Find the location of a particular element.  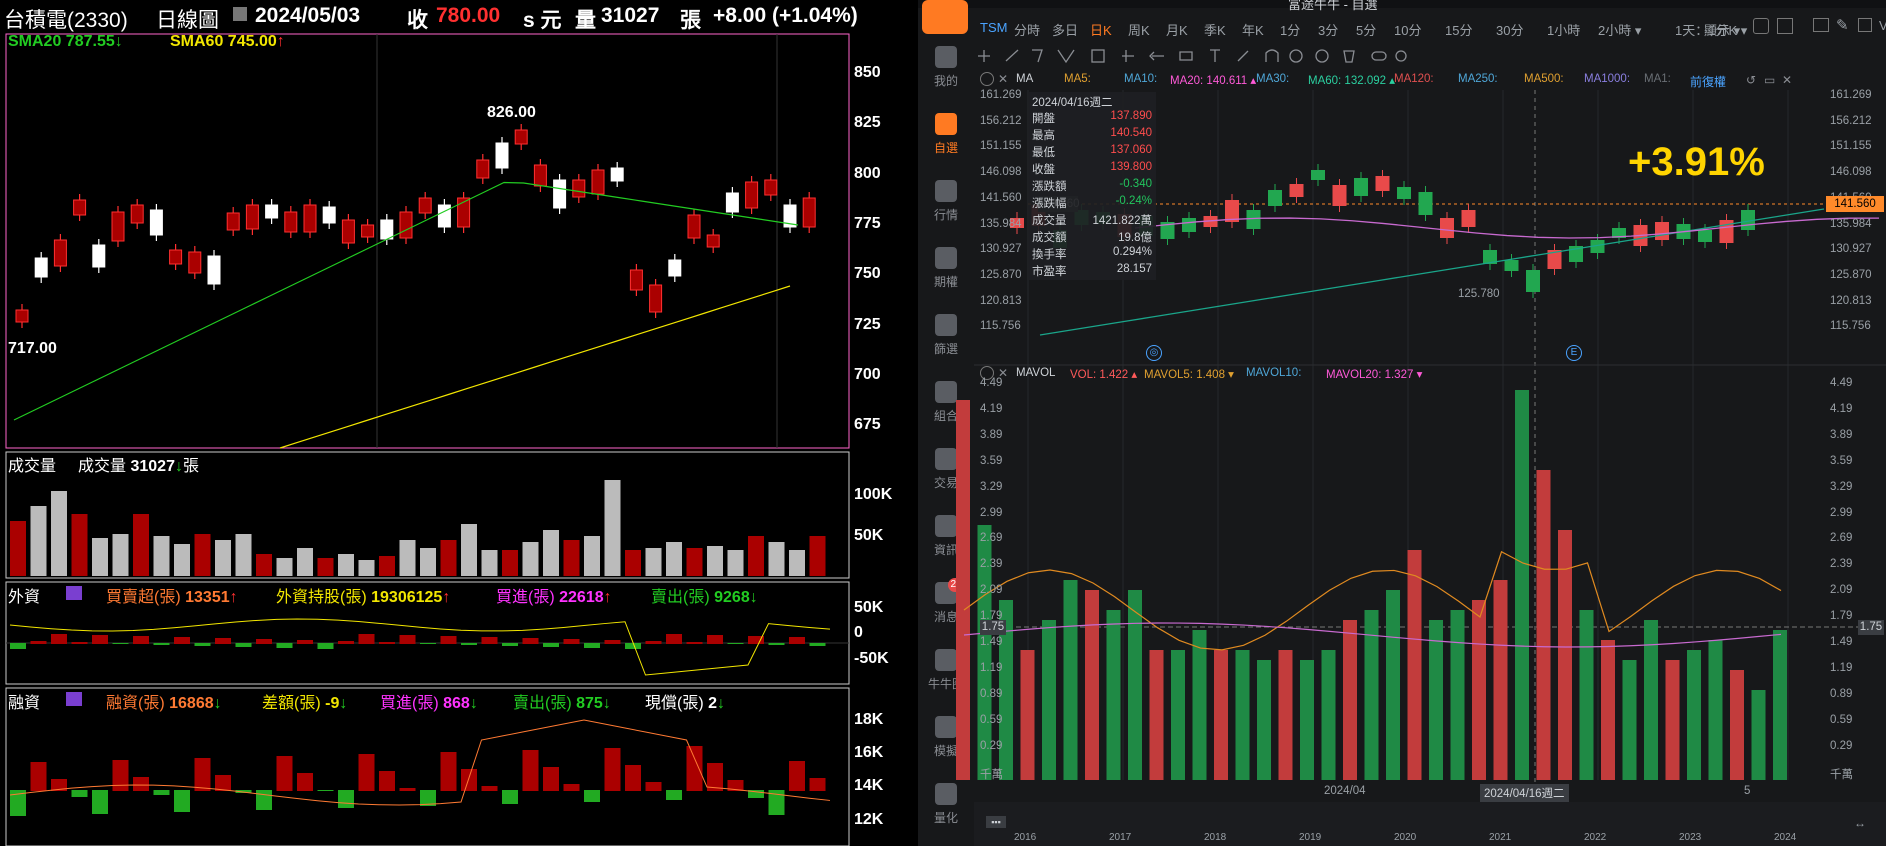

foreign-axis-0: 0 is located at coordinates (858, 632).